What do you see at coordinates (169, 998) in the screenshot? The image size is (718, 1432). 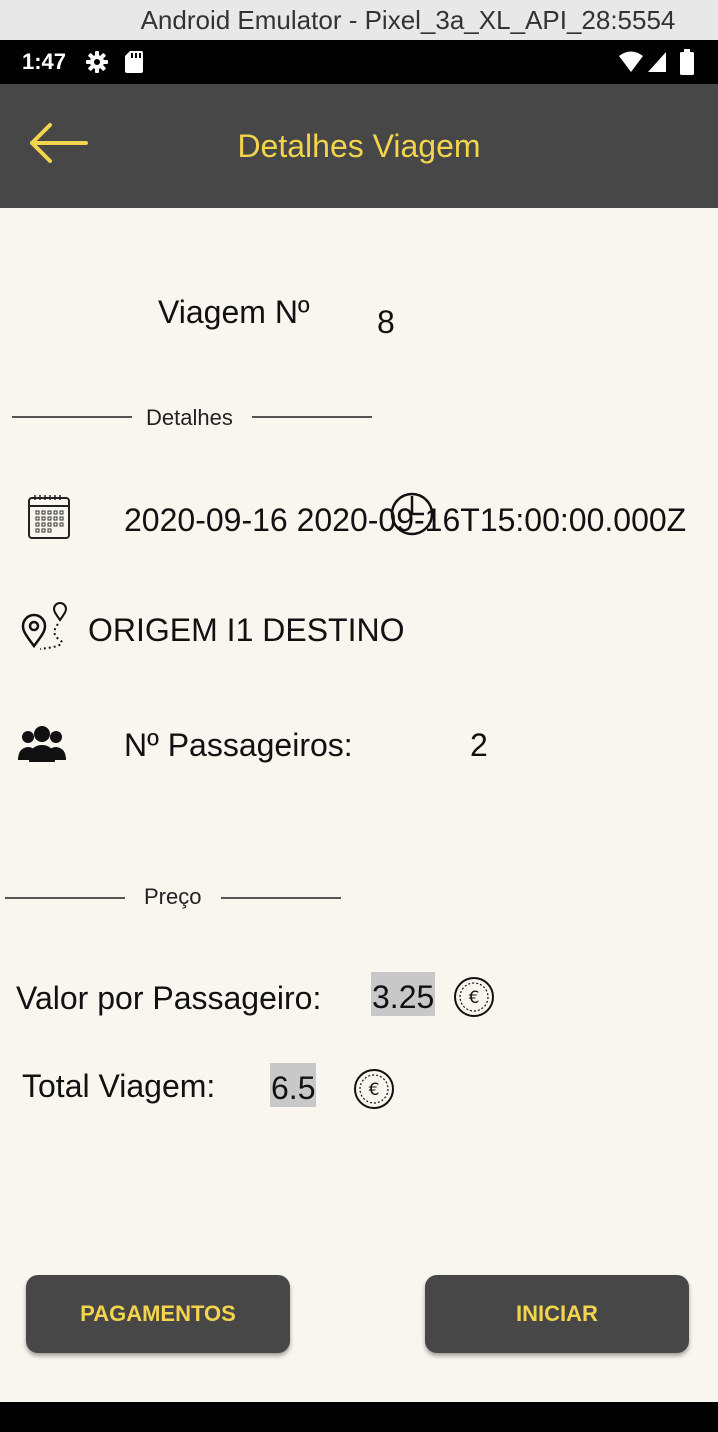 I see `price-per-passenger-label: Valor por Passageiro:` at bounding box center [169, 998].